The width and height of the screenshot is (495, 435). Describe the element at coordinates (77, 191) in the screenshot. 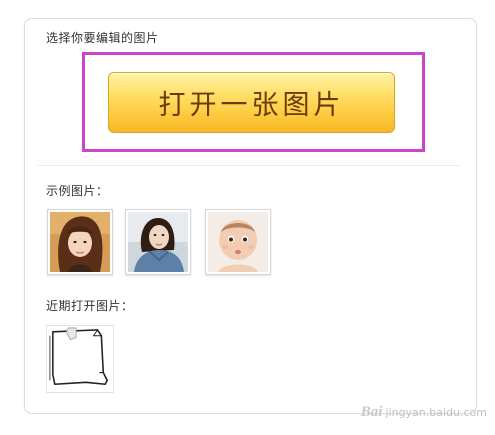

I see `example-images-label: 示例图片：` at that location.